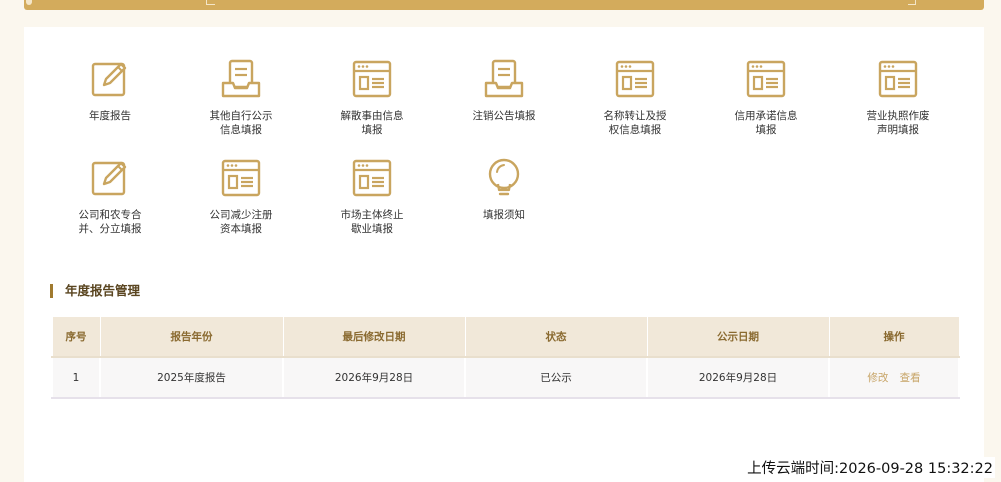 The height and width of the screenshot is (482, 1001). What do you see at coordinates (504, 5) in the screenshot?
I see `top-banner` at bounding box center [504, 5].